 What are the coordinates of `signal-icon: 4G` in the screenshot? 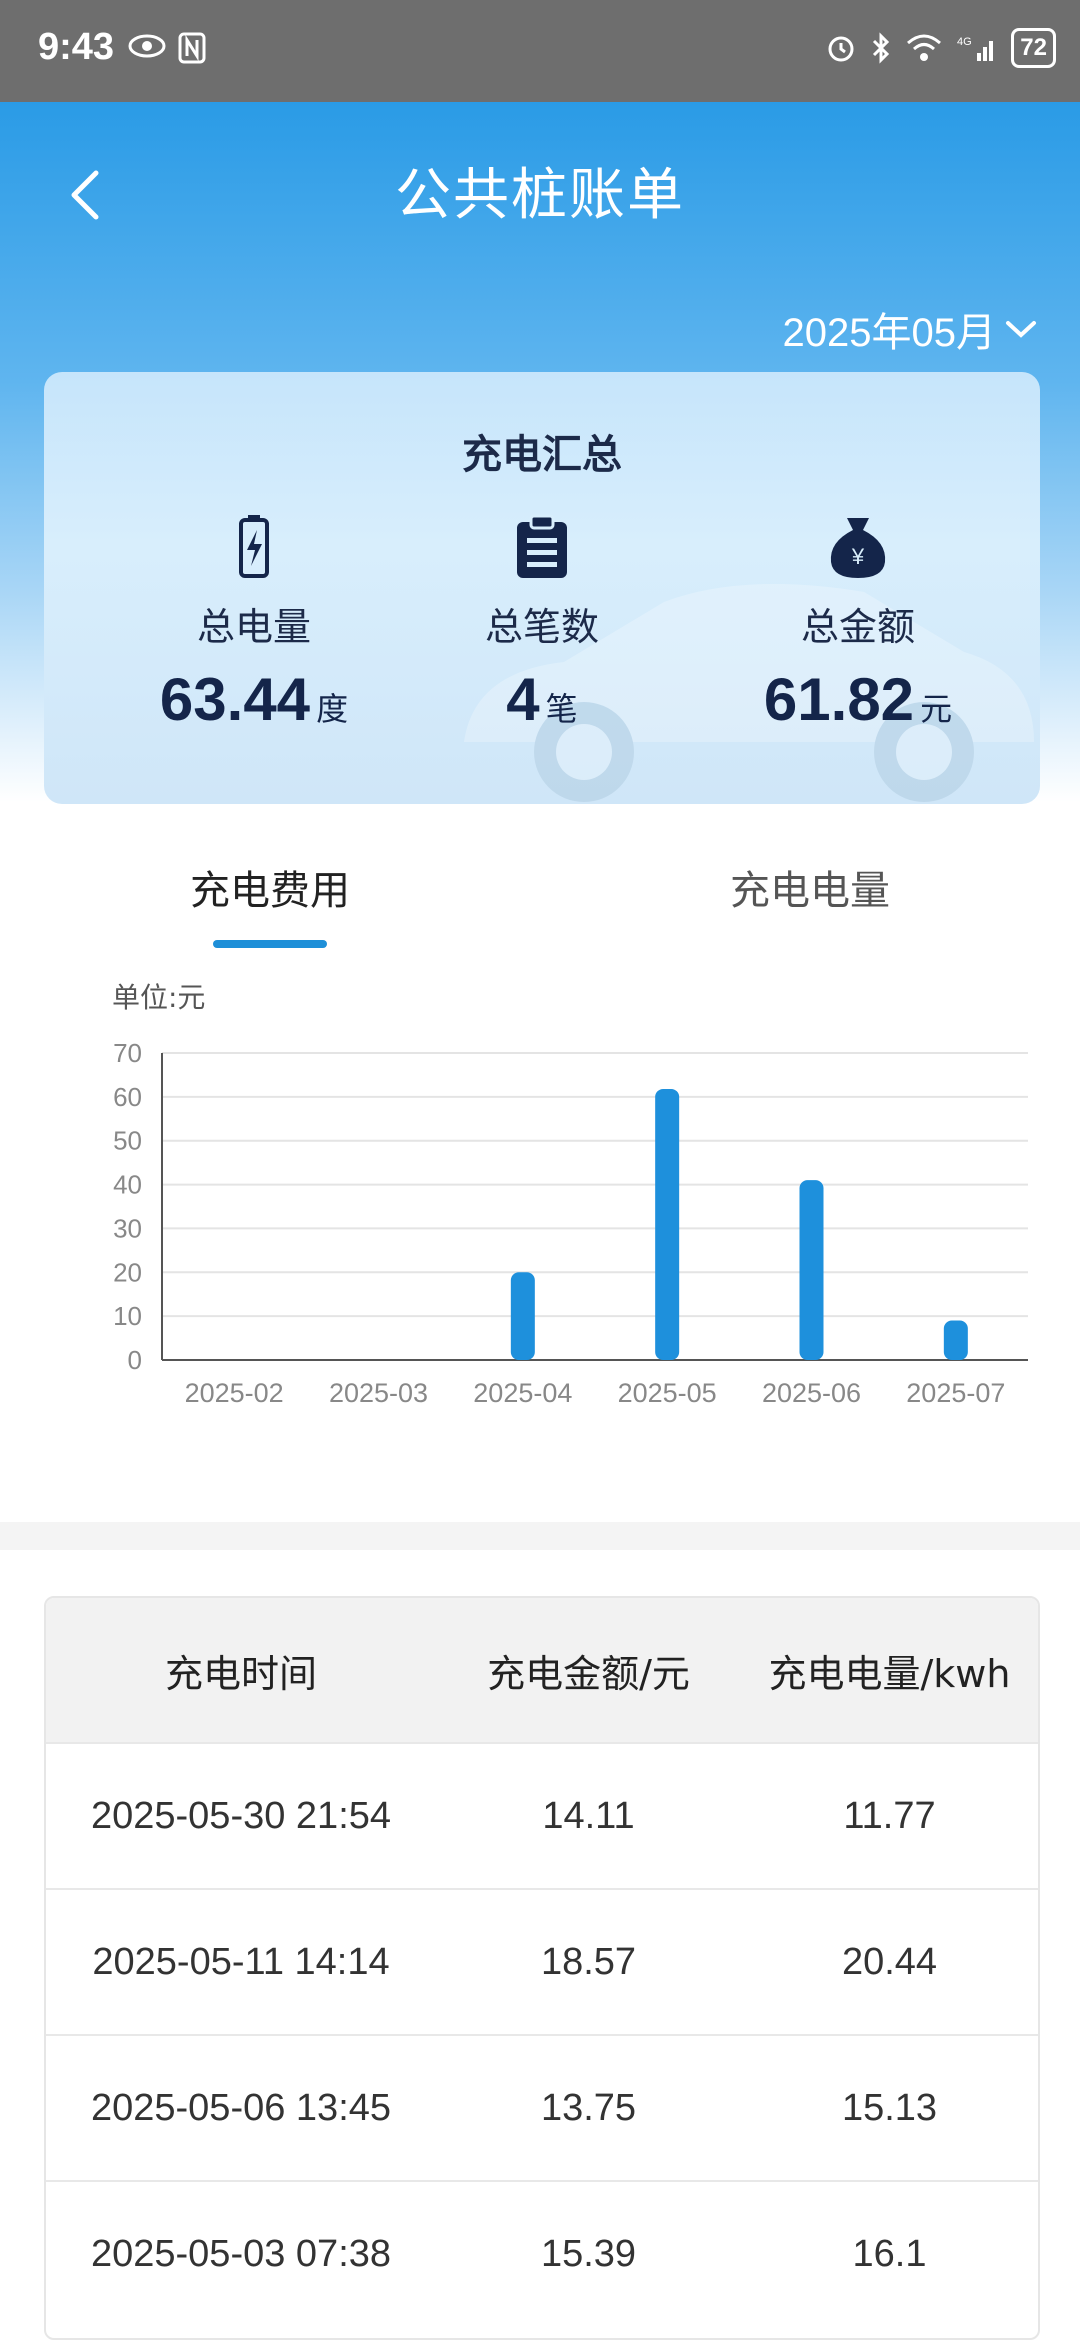 It's located at (975, 48).